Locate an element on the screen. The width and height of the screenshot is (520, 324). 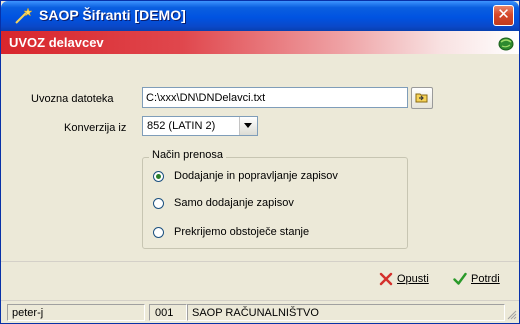
resize-grip-icon is located at coordinates (511, 313).